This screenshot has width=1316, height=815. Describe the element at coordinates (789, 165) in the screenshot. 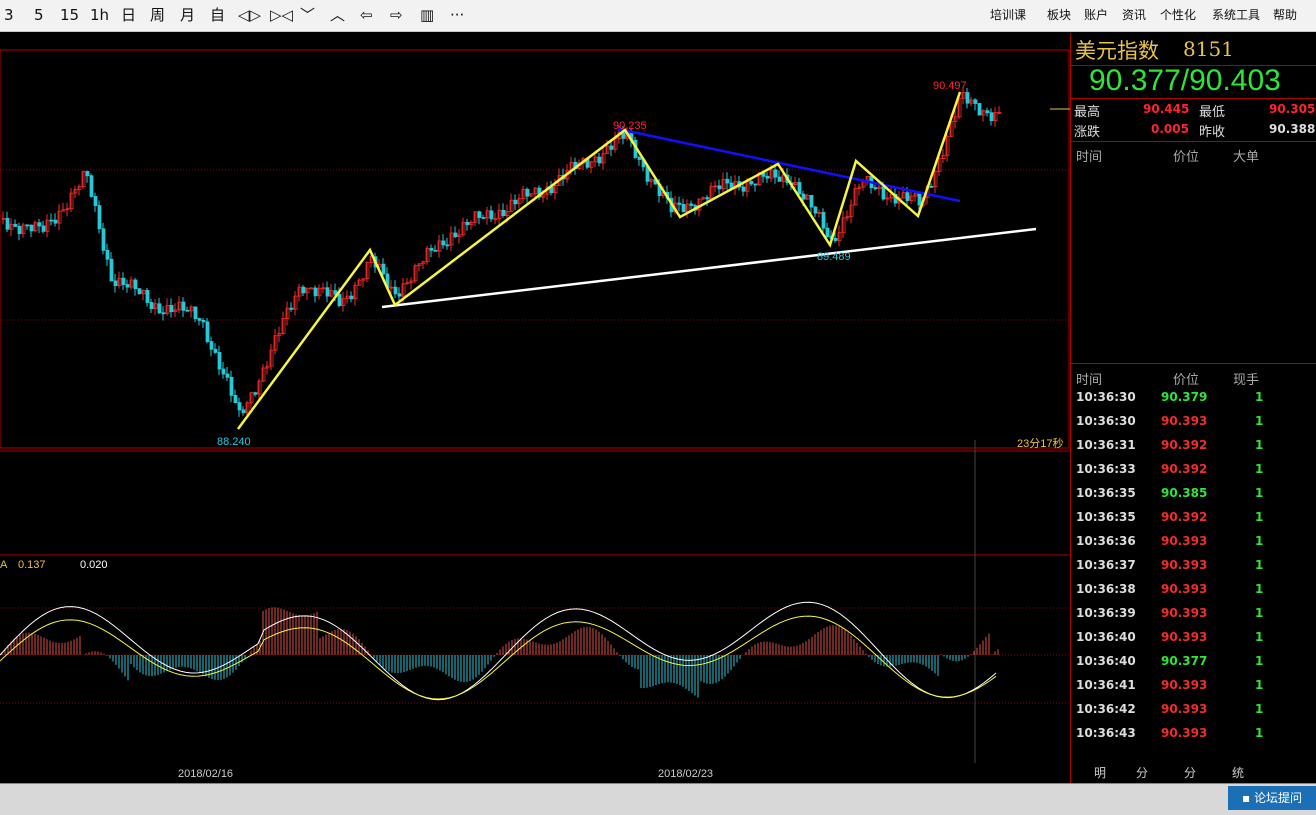

I see `resistance-trendline` at that location.